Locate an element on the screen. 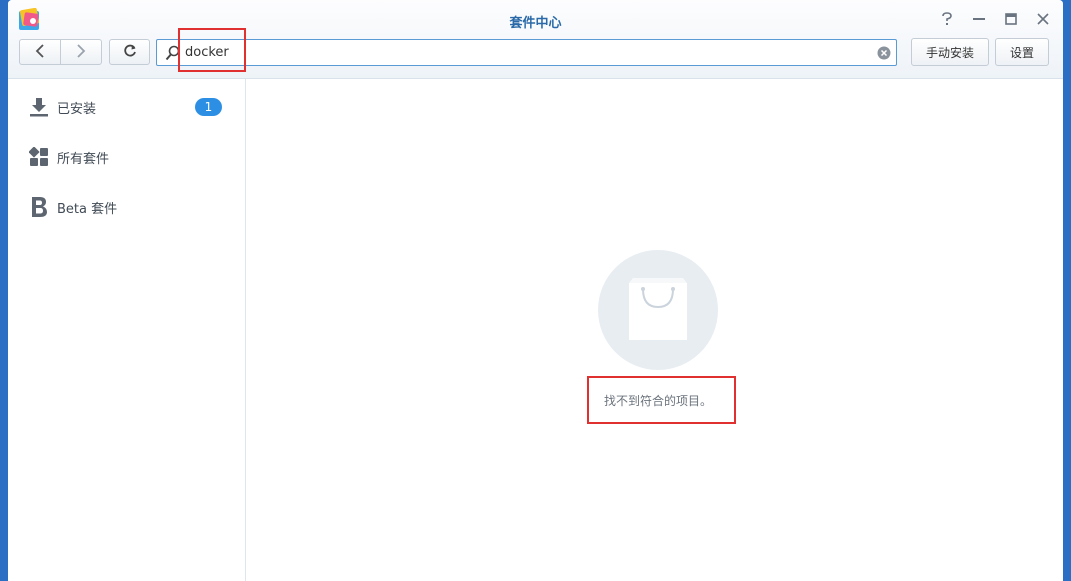  search-icon is located at coordinates (172, 55).